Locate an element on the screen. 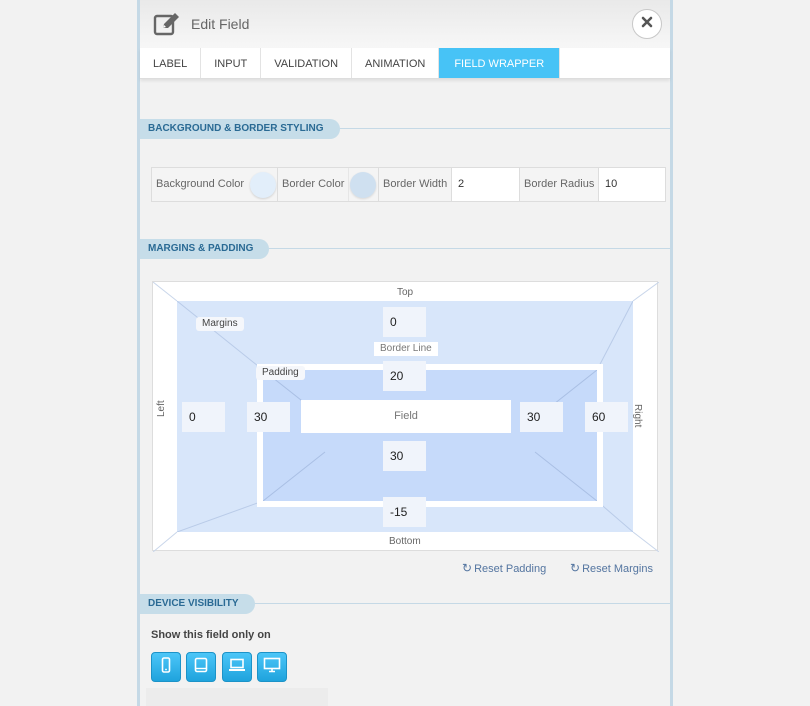  border-radius-input: 10 is located at coordinates (632, 184).